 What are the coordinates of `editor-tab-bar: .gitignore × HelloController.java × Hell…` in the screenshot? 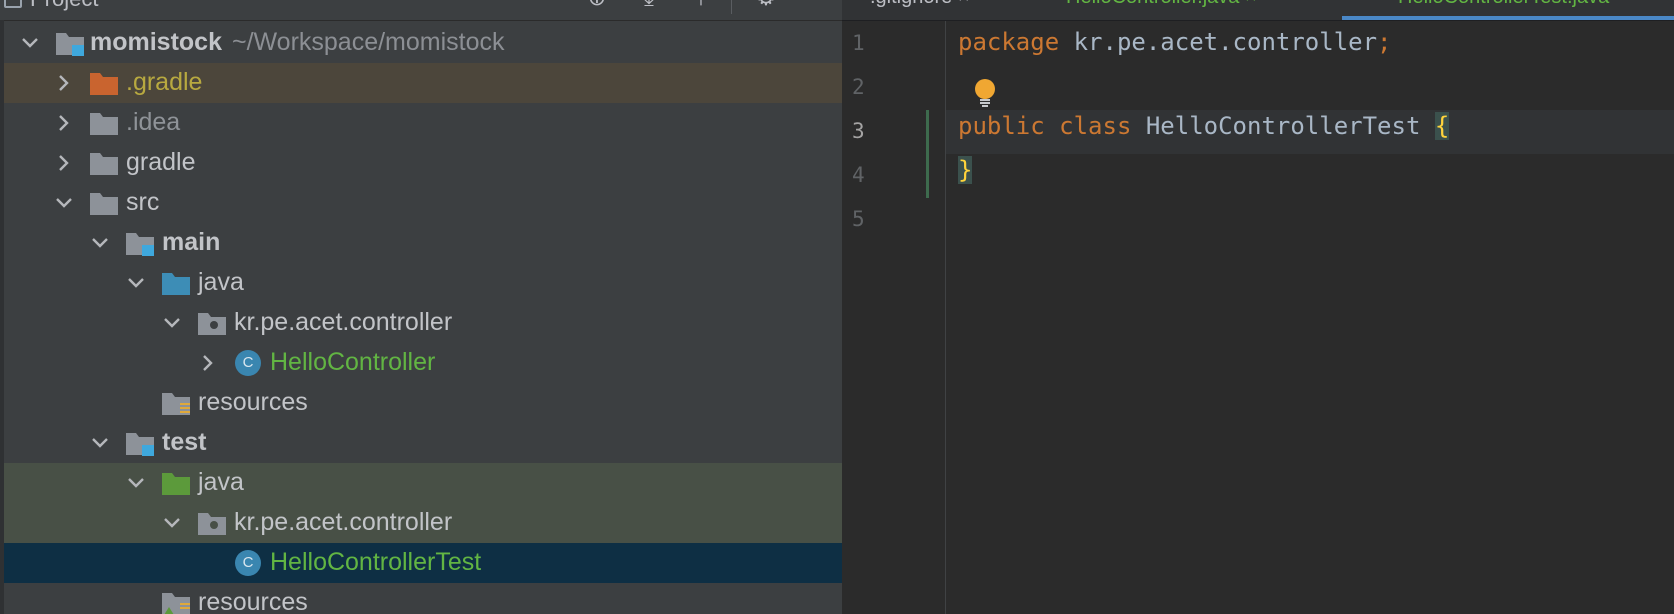 It's located at (1258, 10).